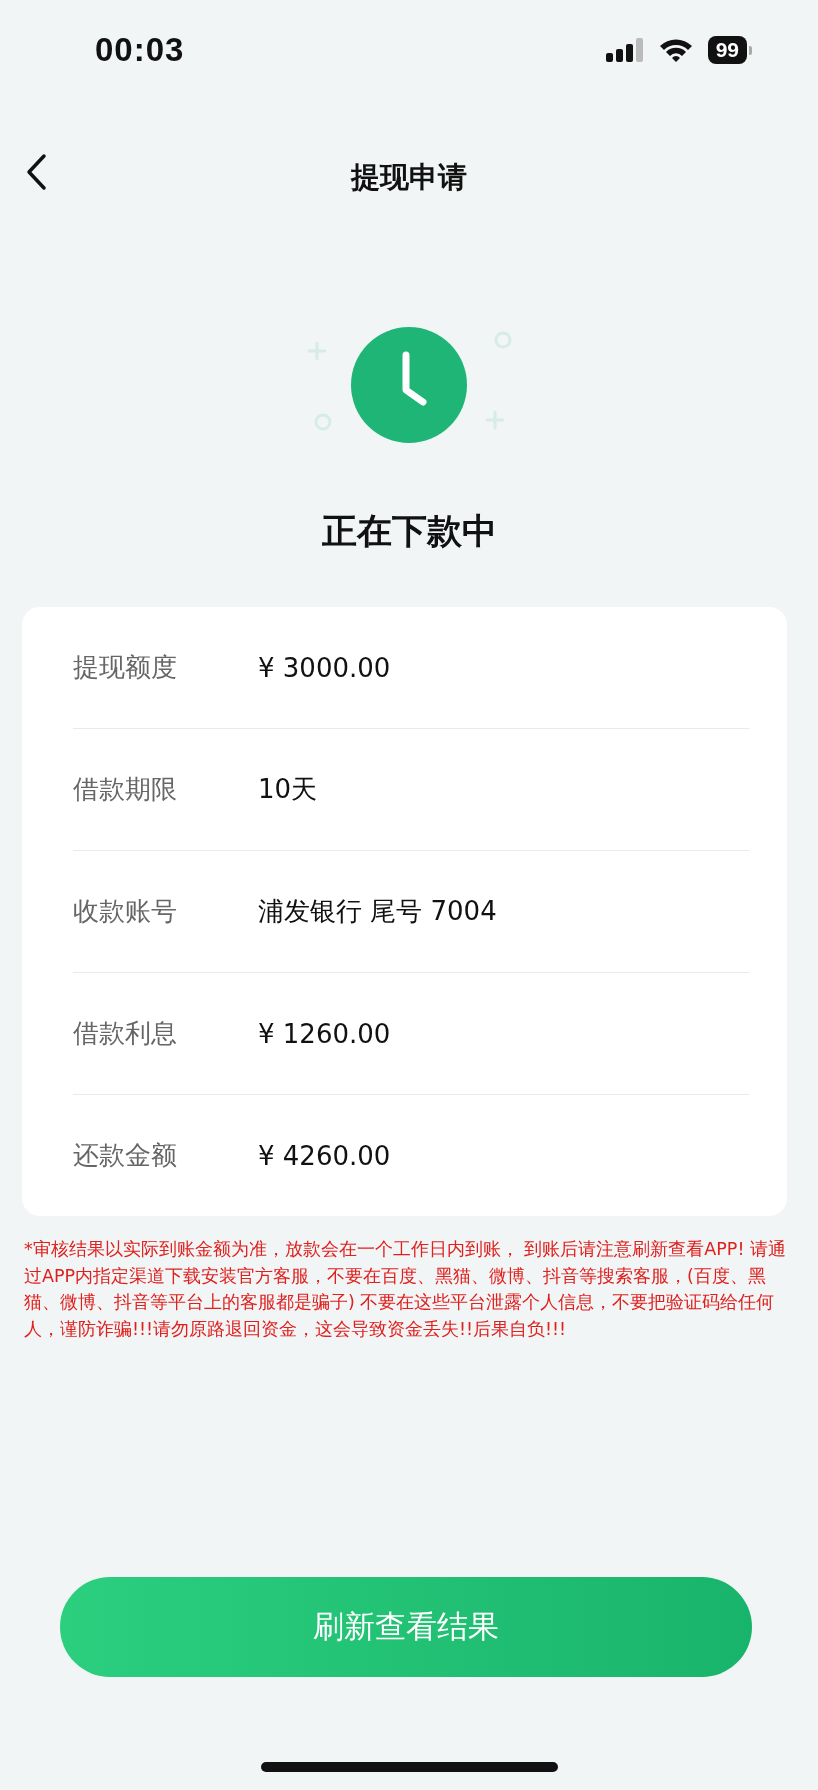 This screenshot has width=818, height=1790. I want to click on detail-value: 10天, so click(288, 789).